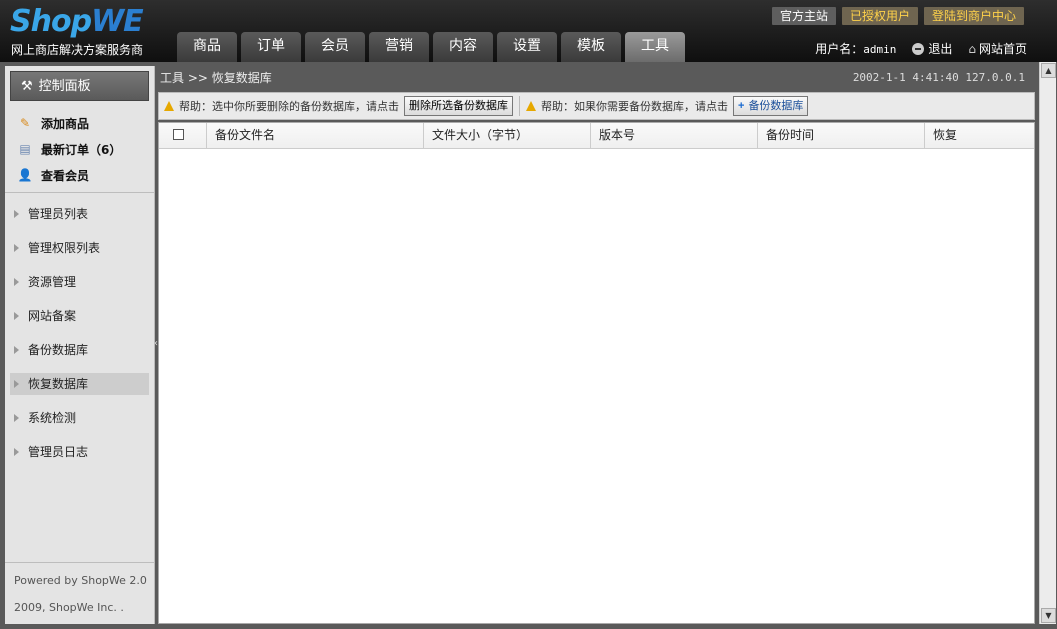 The width and height of the screenshot is (1057, 629). I want to click on tab-orders: 订单, so click(271, 47).